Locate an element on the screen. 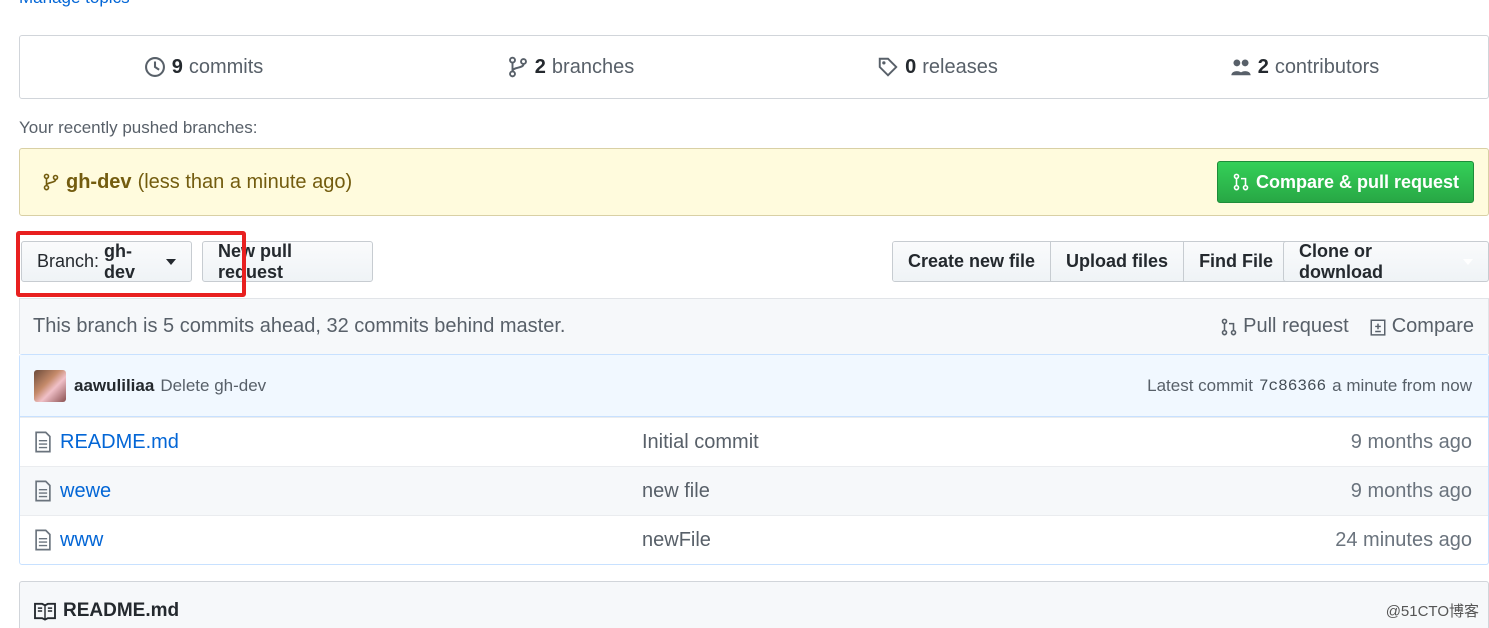 The width and height of the screenshot is (1489, 628). file-name: README.md is located at coordinates (338, 442).